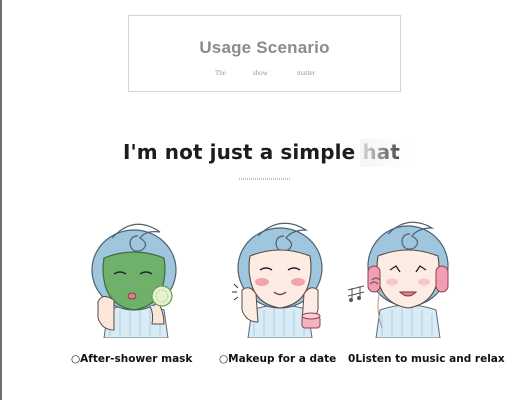  I want to click on scenario-caption-1: ○After-shower mask, so click(131, 359).